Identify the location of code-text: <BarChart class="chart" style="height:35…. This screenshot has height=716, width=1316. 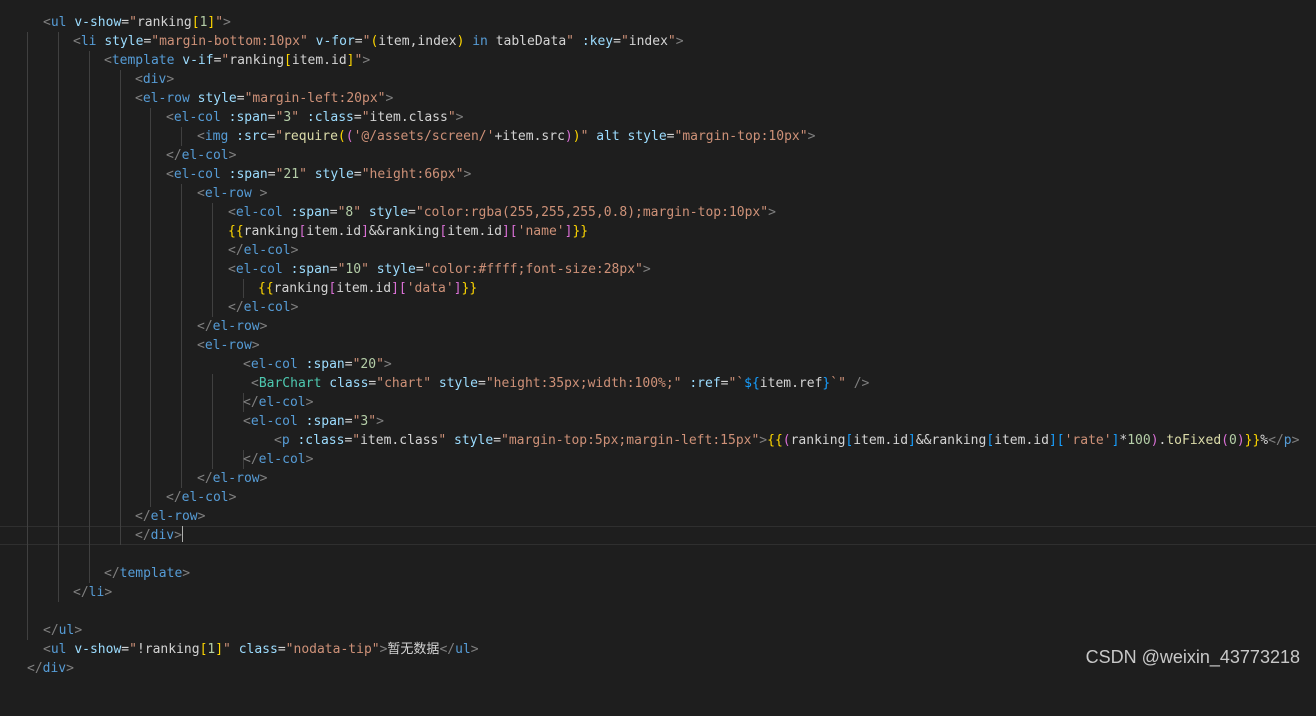
(560, 383).